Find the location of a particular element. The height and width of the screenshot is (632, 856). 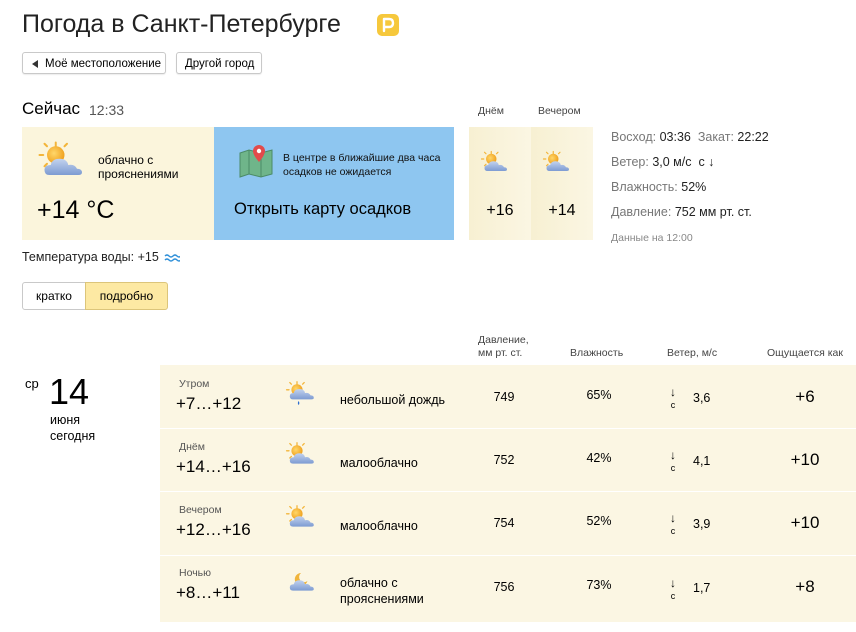

now-label: Сейчас is located at coordinates (51, 108).